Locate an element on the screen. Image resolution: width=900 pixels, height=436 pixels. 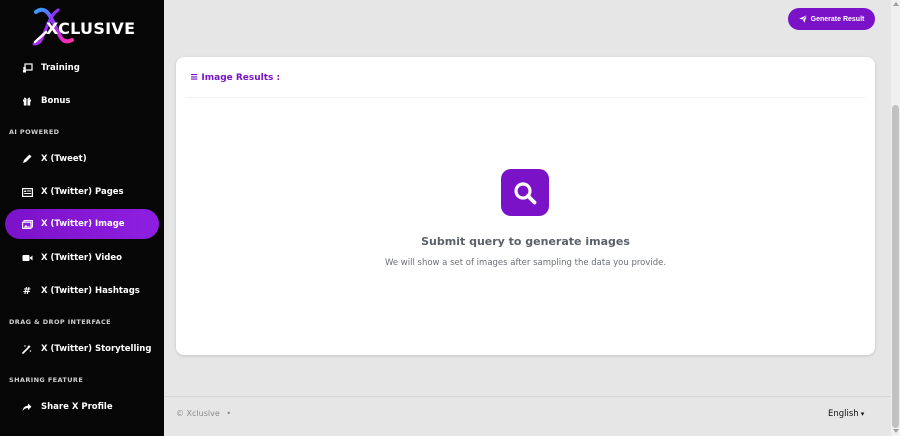
scroll-thumb is located at coordinates (895, 266).